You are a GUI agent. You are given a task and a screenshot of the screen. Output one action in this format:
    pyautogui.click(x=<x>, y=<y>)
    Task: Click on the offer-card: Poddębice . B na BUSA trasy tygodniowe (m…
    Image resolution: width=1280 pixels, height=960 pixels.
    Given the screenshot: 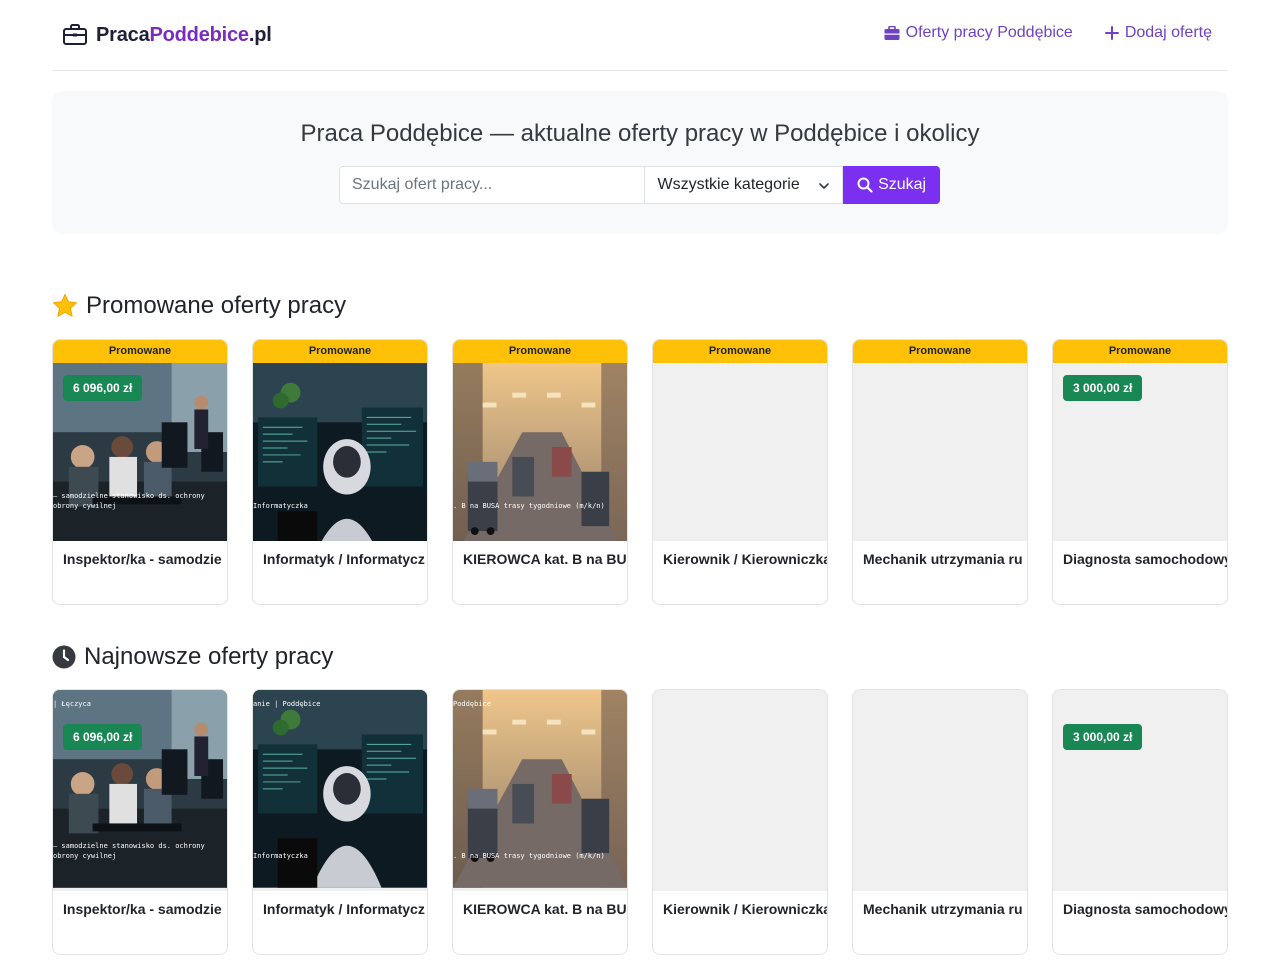 What is the action you would take?
    pyautogui.click(x=540, y=822)
    